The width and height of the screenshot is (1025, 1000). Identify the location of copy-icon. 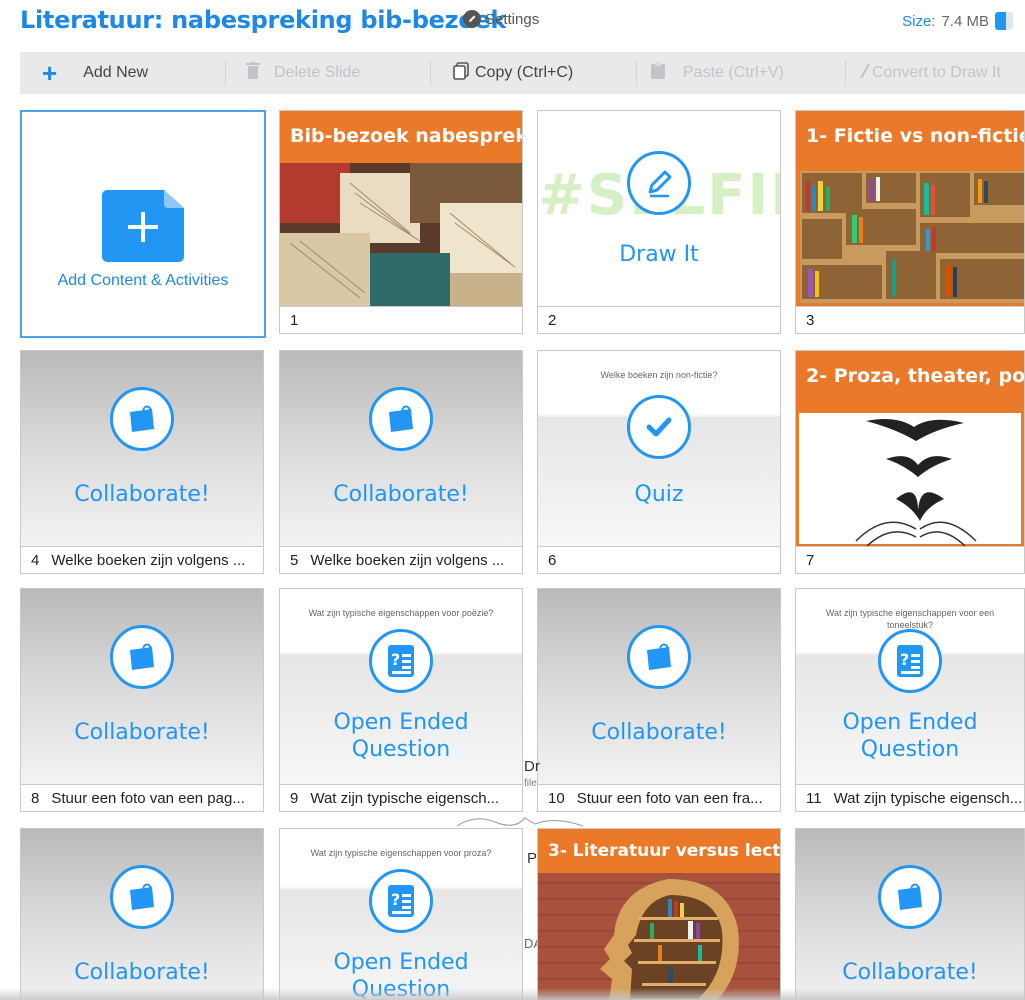
(461, 73).